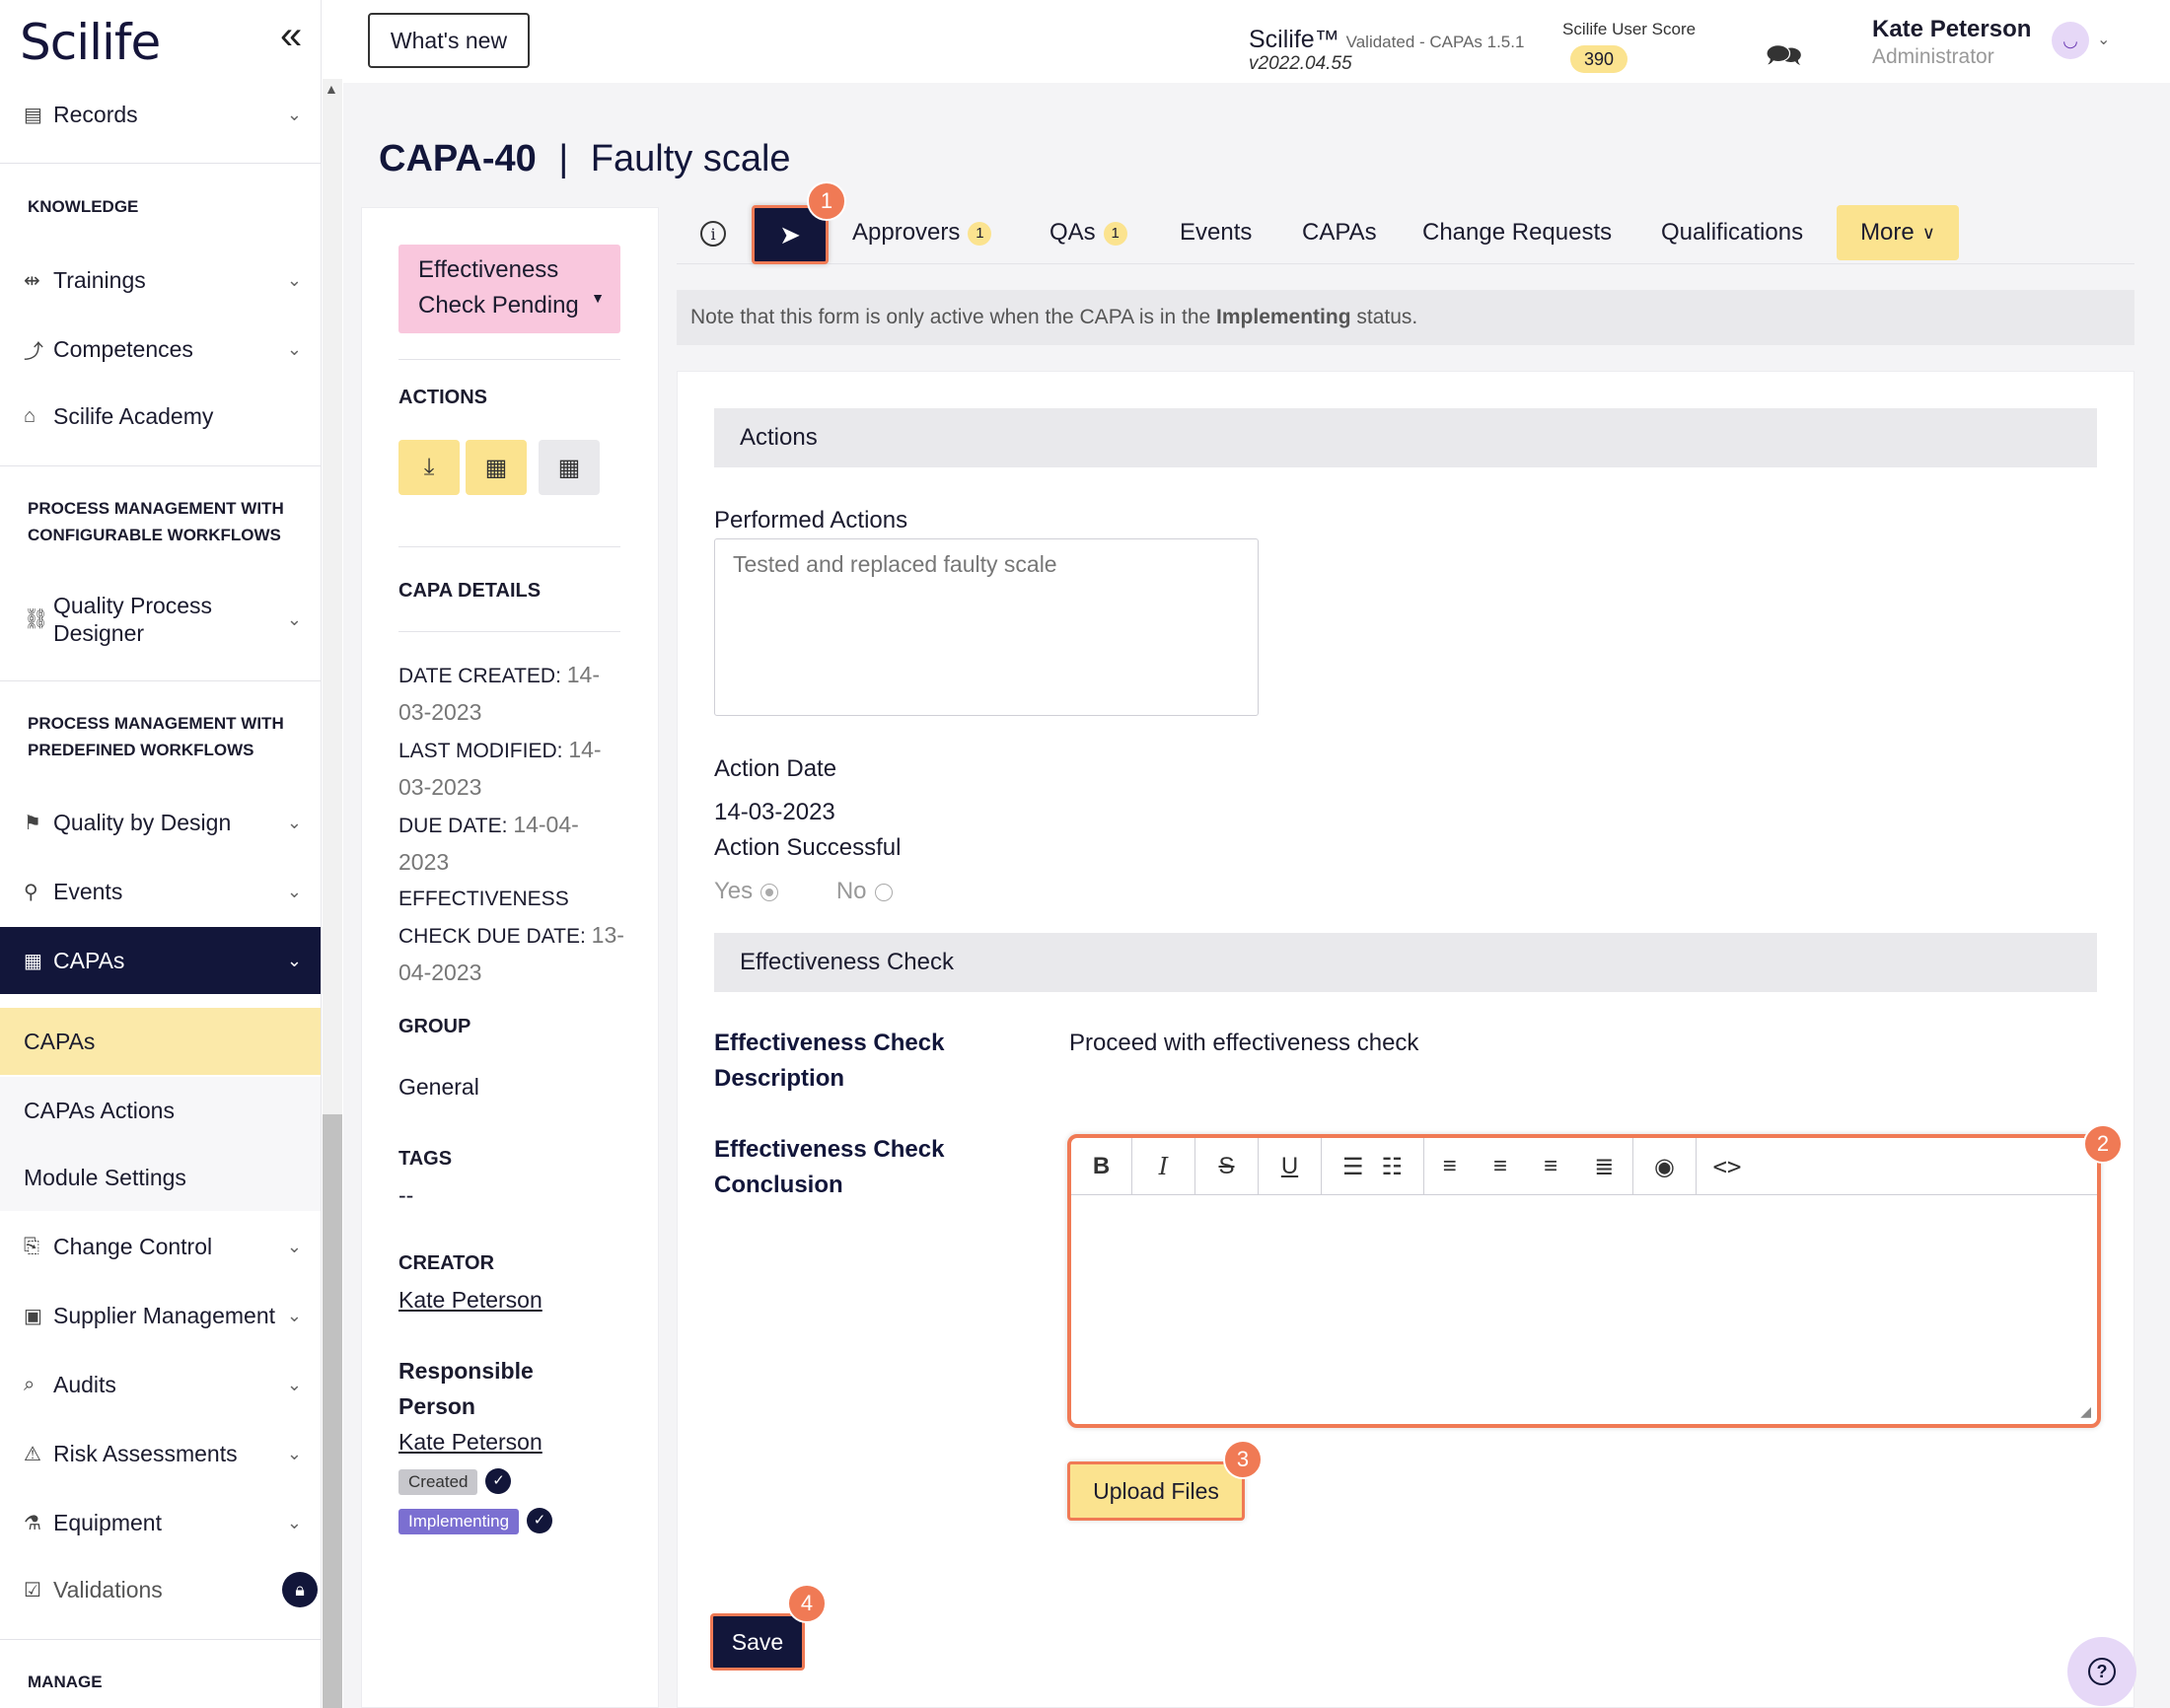 The height and width of the screenshot is (1708, 2170). Describe the element at coordinates (331, 89) in the screenshot. I see `scroll-up-arrow-icon: ▲` at that location.